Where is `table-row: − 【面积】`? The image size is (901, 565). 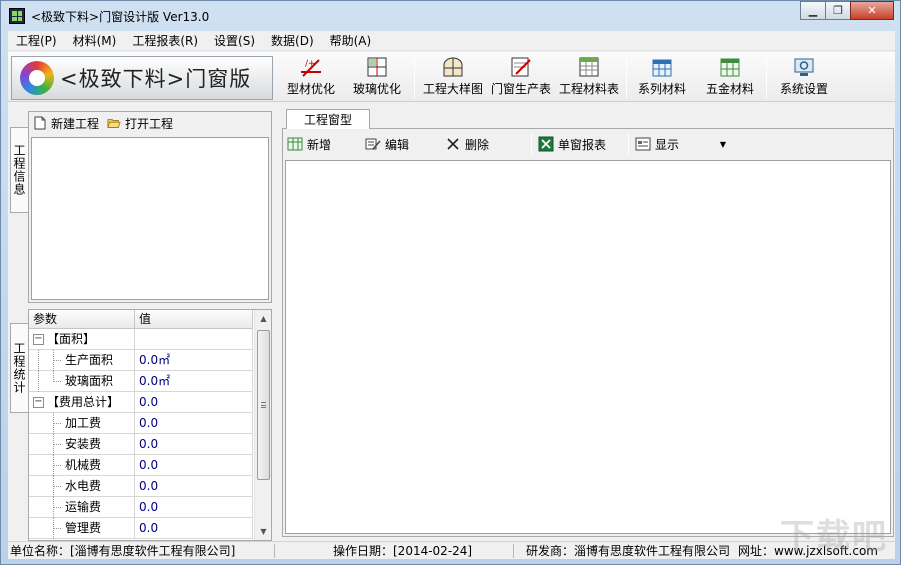 table-row: − 【面积】 is located at coordinates (141, 339).